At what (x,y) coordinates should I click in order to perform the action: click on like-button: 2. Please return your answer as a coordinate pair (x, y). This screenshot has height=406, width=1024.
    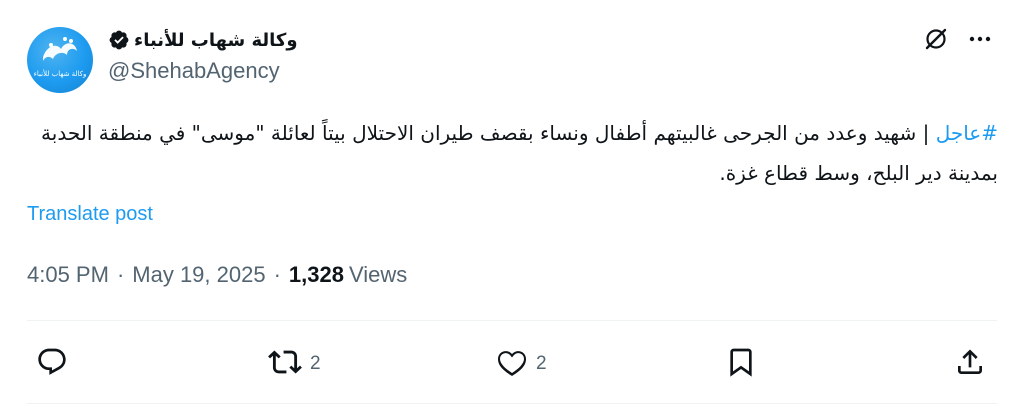
    Looking at the image, I should click on (521, 364).